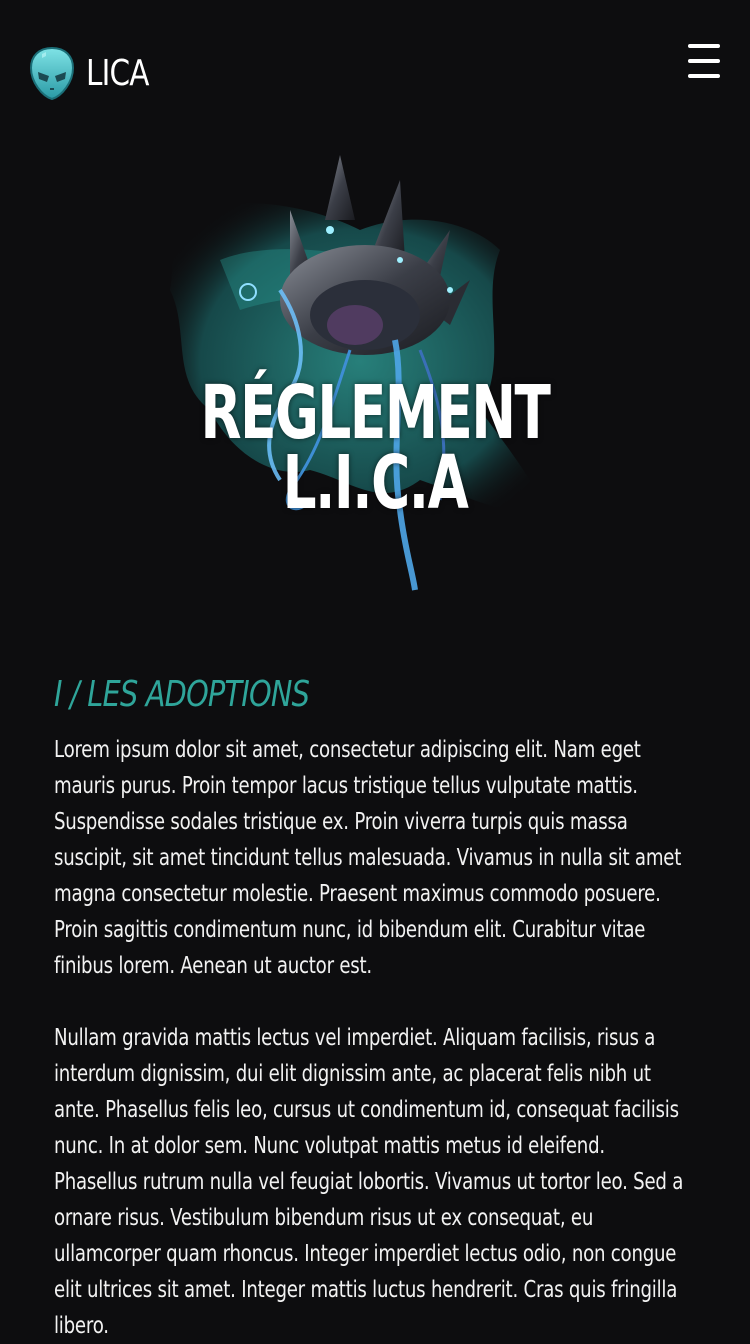 This screenshot has width=750, height=1344. Describe the element at coordinates (52, 73) in the screenshot. I see `alien-head-icon` at that location.